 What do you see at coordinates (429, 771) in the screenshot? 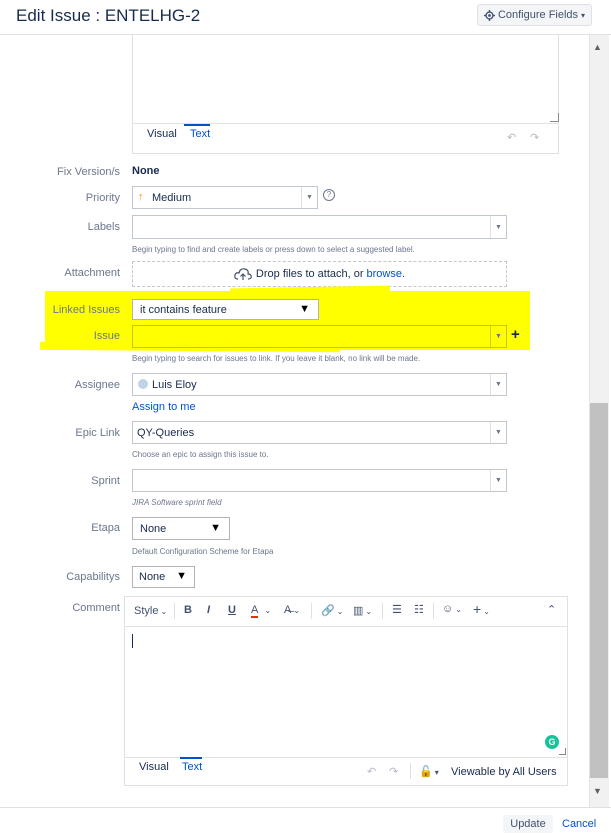
I see `lock-icon: 🔓 ▾` at bounding box center [429, 771].